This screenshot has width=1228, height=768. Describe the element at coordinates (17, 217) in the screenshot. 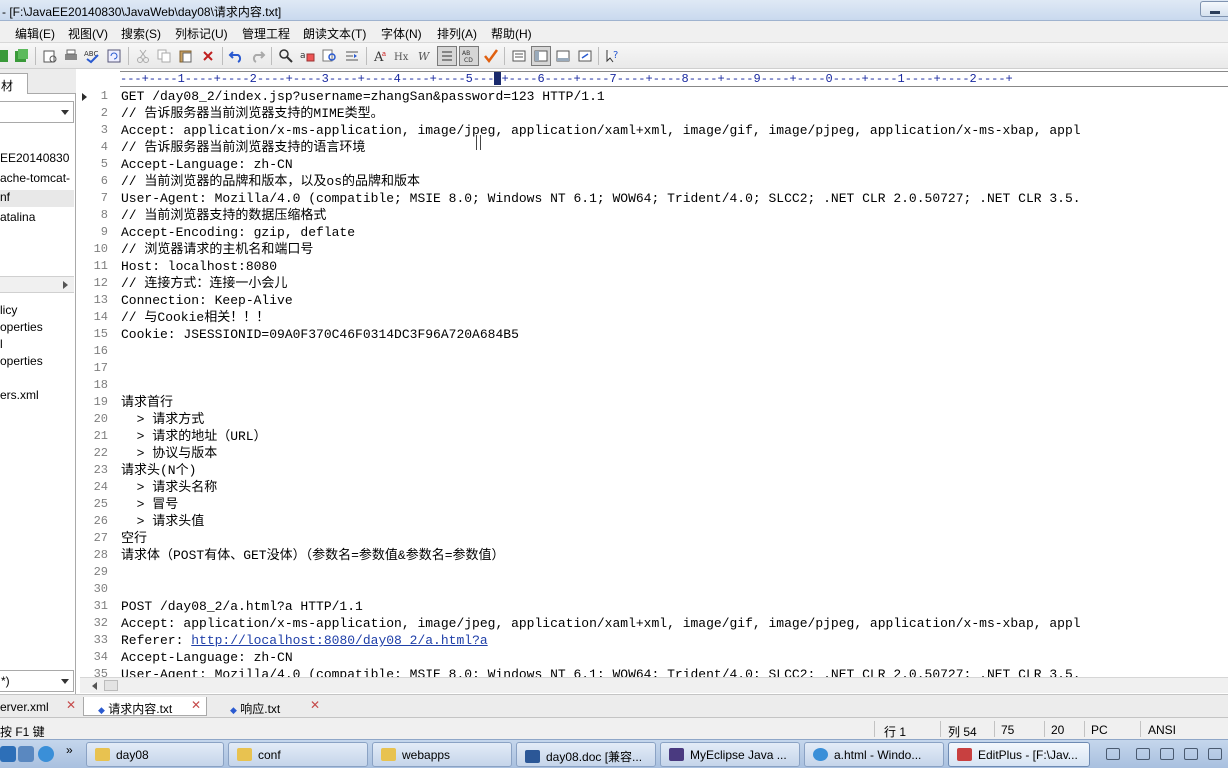

I see `folder-item: atalina` at that location.